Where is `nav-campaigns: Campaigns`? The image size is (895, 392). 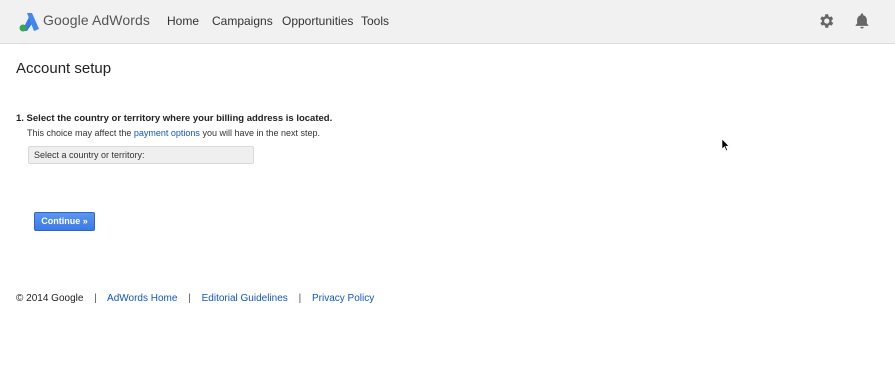 nav-campaigns: Campaigns is located at coordinates (242, 21).